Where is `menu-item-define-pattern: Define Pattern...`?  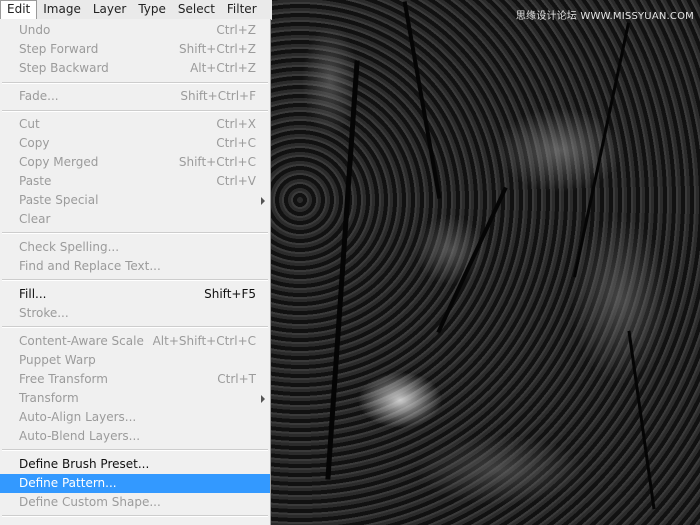
menu-item-define-pattern: Define Pattern... is located at coordinates (135, 483).